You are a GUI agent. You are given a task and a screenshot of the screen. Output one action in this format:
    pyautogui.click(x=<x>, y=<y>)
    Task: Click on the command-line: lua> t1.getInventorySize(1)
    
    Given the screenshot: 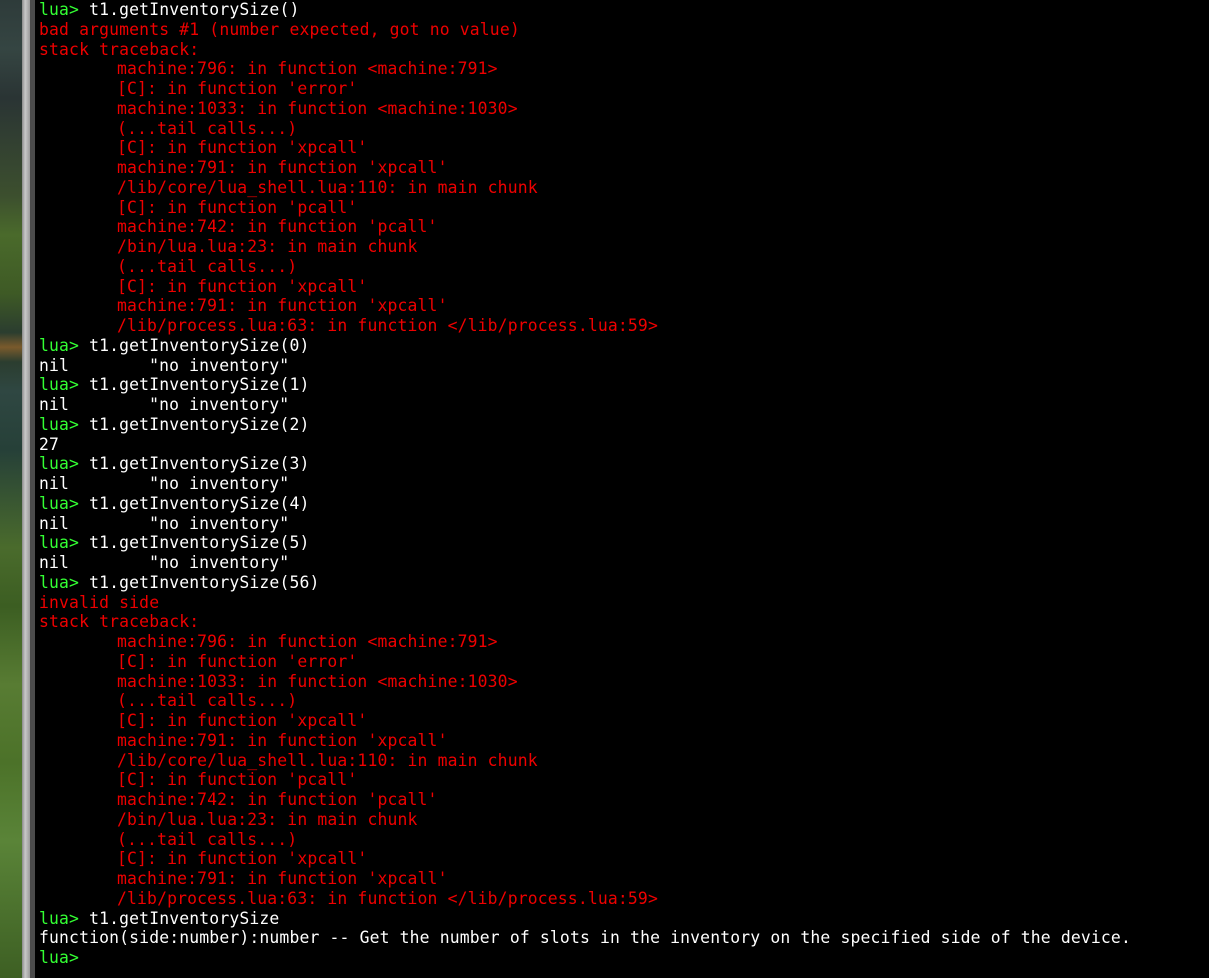 What is the action you would take?
    pyautogui.click(x=623, y=385)
    